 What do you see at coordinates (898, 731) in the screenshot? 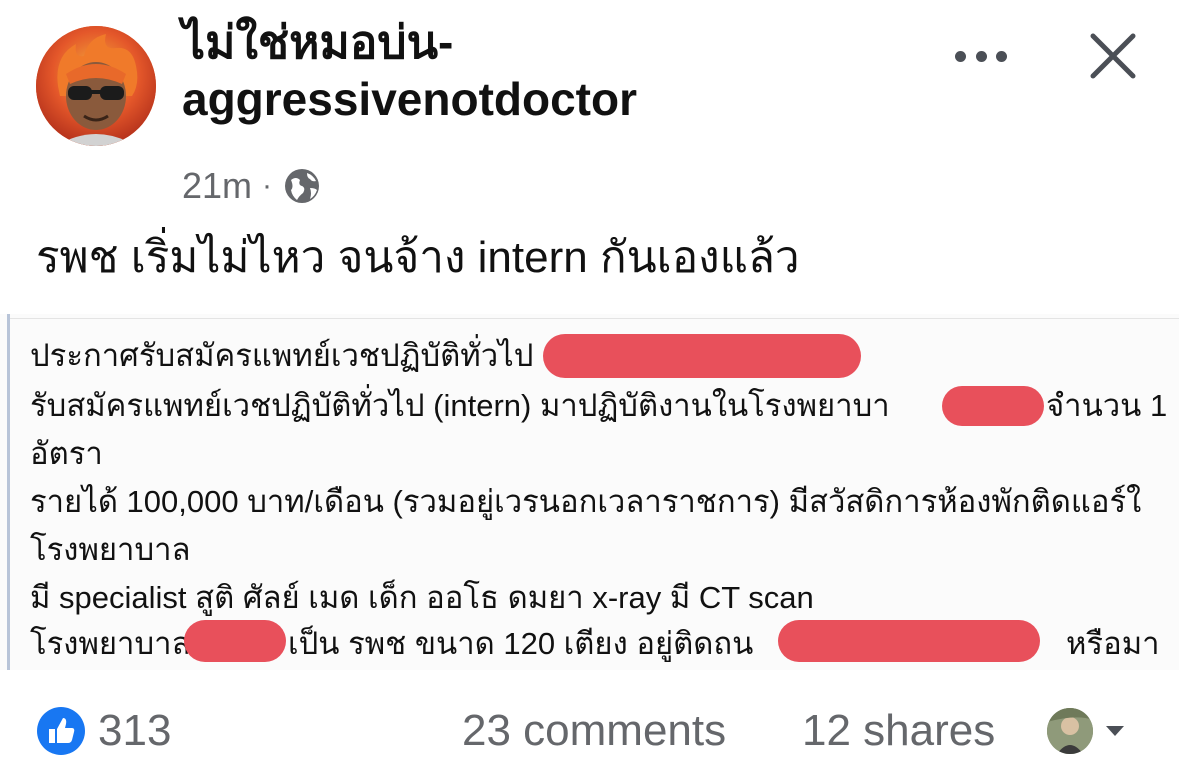
I see `shares-count: 12 shares` at bounding box center [898, 731].